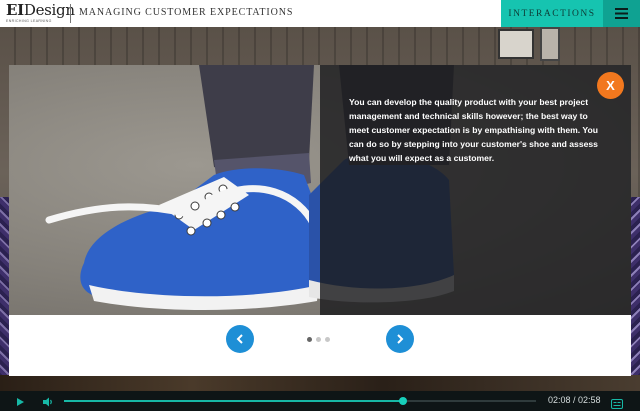 The height and width of the screenshot is (411, 640). Describe the element at coordinates (4, 292) in the screenshot. I see `background-figure-left` at that location.